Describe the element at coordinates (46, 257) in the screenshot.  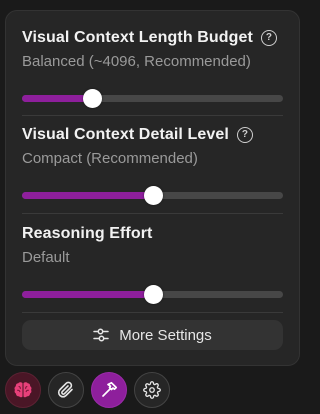
I see `reasoning-effort-value: Default` at that location.